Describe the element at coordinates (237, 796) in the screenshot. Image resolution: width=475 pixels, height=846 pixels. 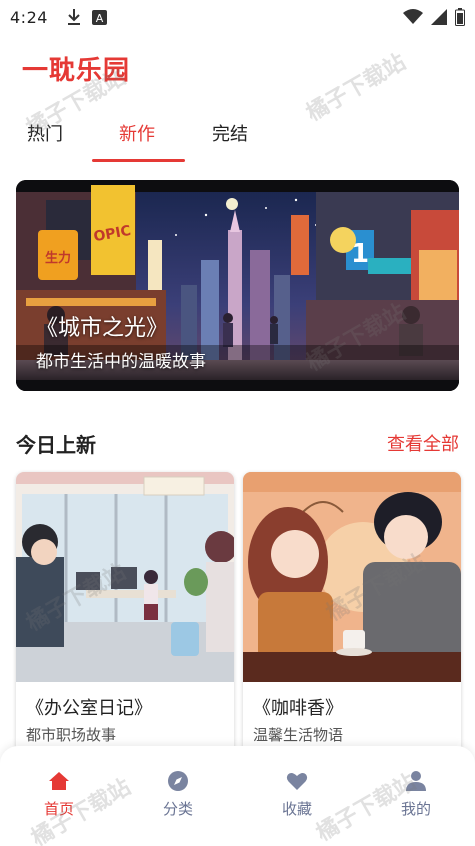
I see `bottom-nav: 首页 分类 收藏 我的` at that location.